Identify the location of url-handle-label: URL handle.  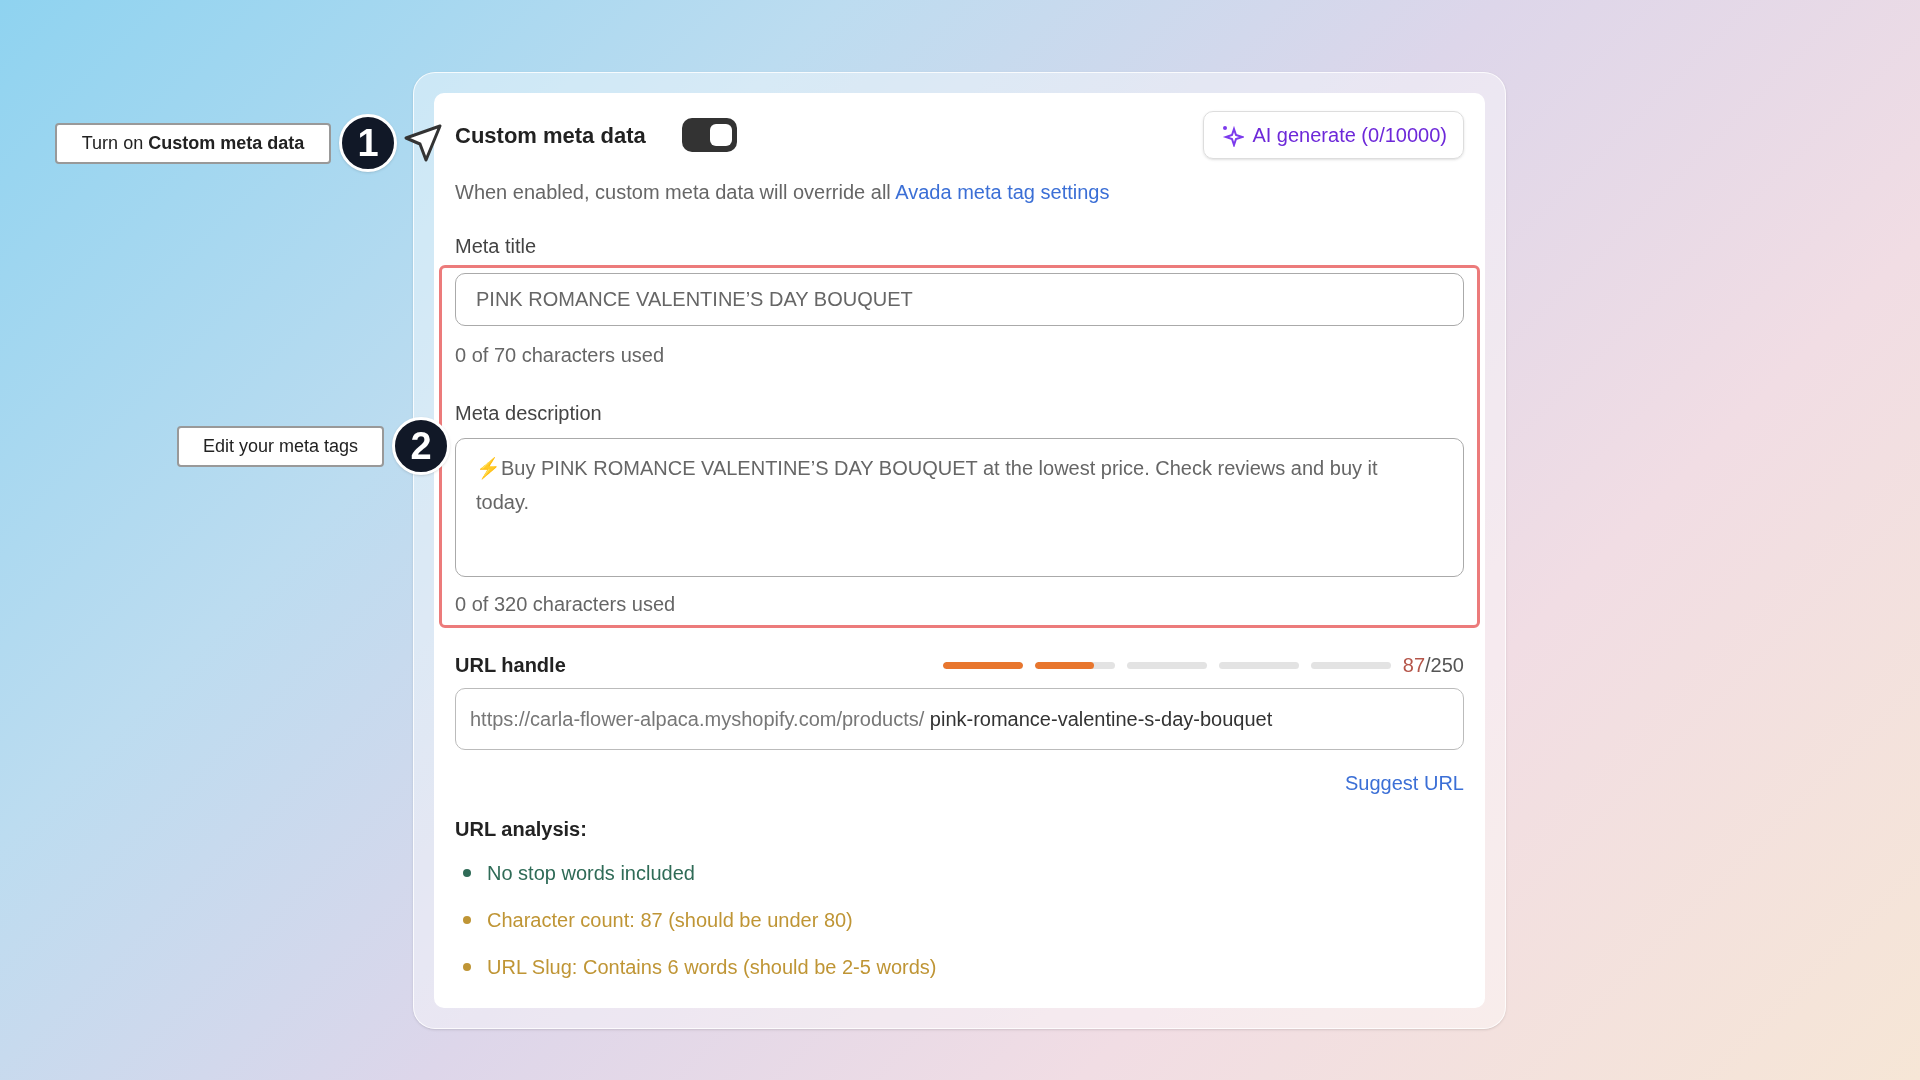
(510, 665).